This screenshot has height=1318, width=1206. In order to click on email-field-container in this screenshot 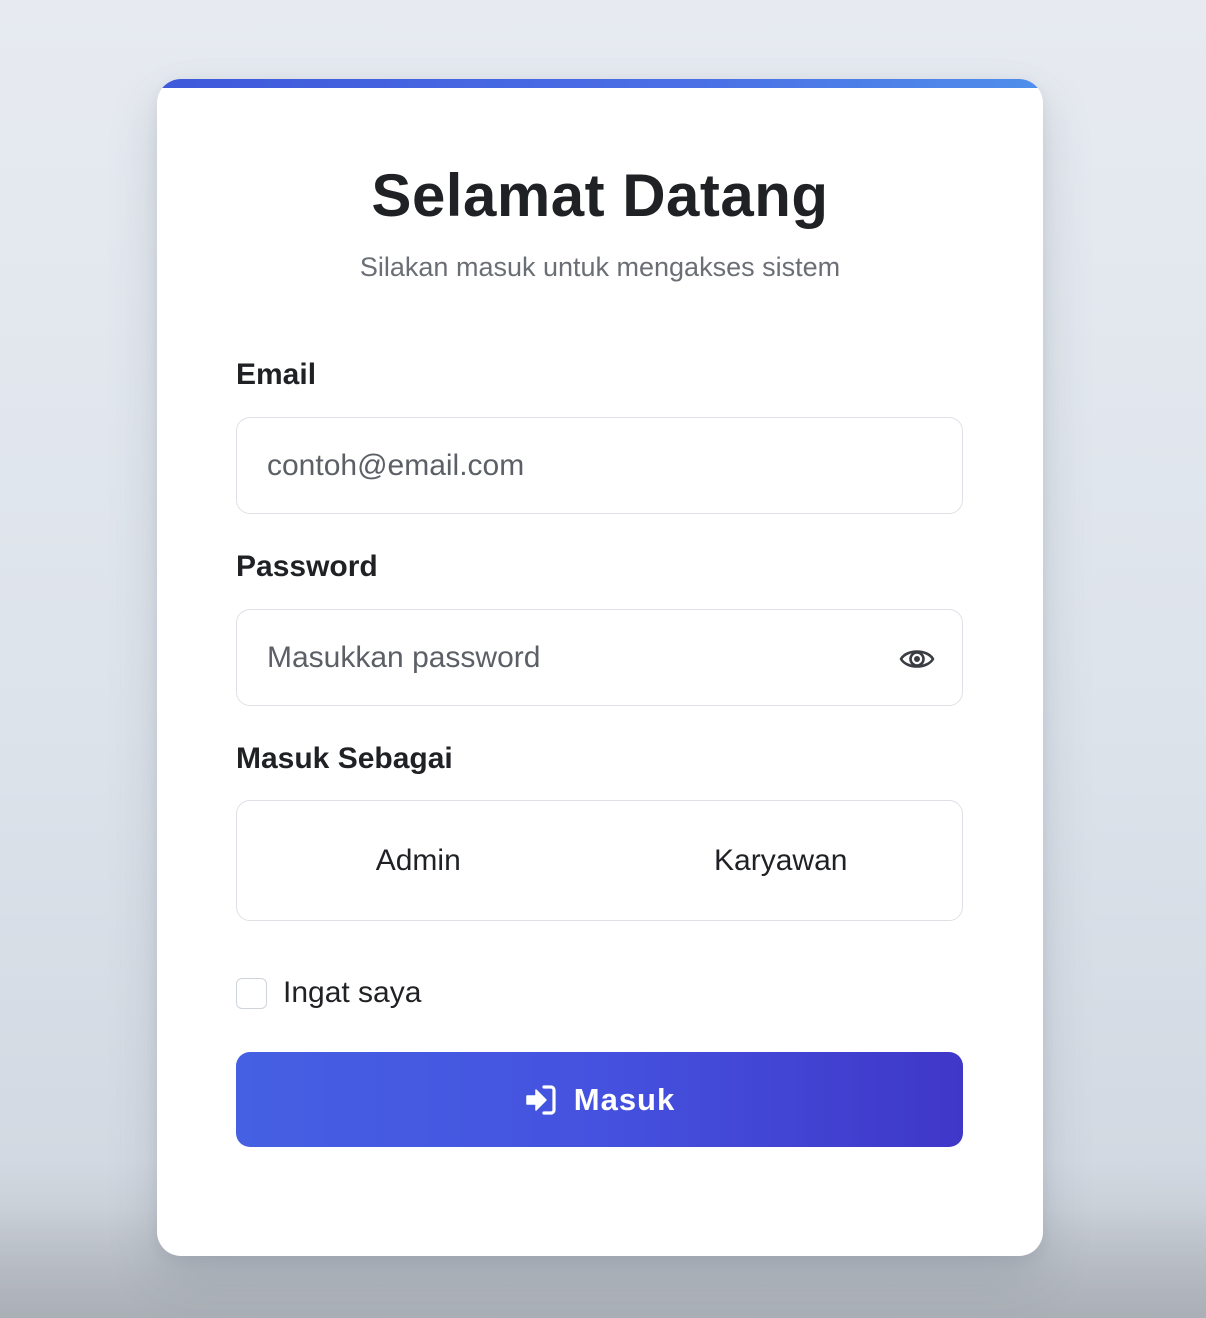, I will do `click(599, 465)`.